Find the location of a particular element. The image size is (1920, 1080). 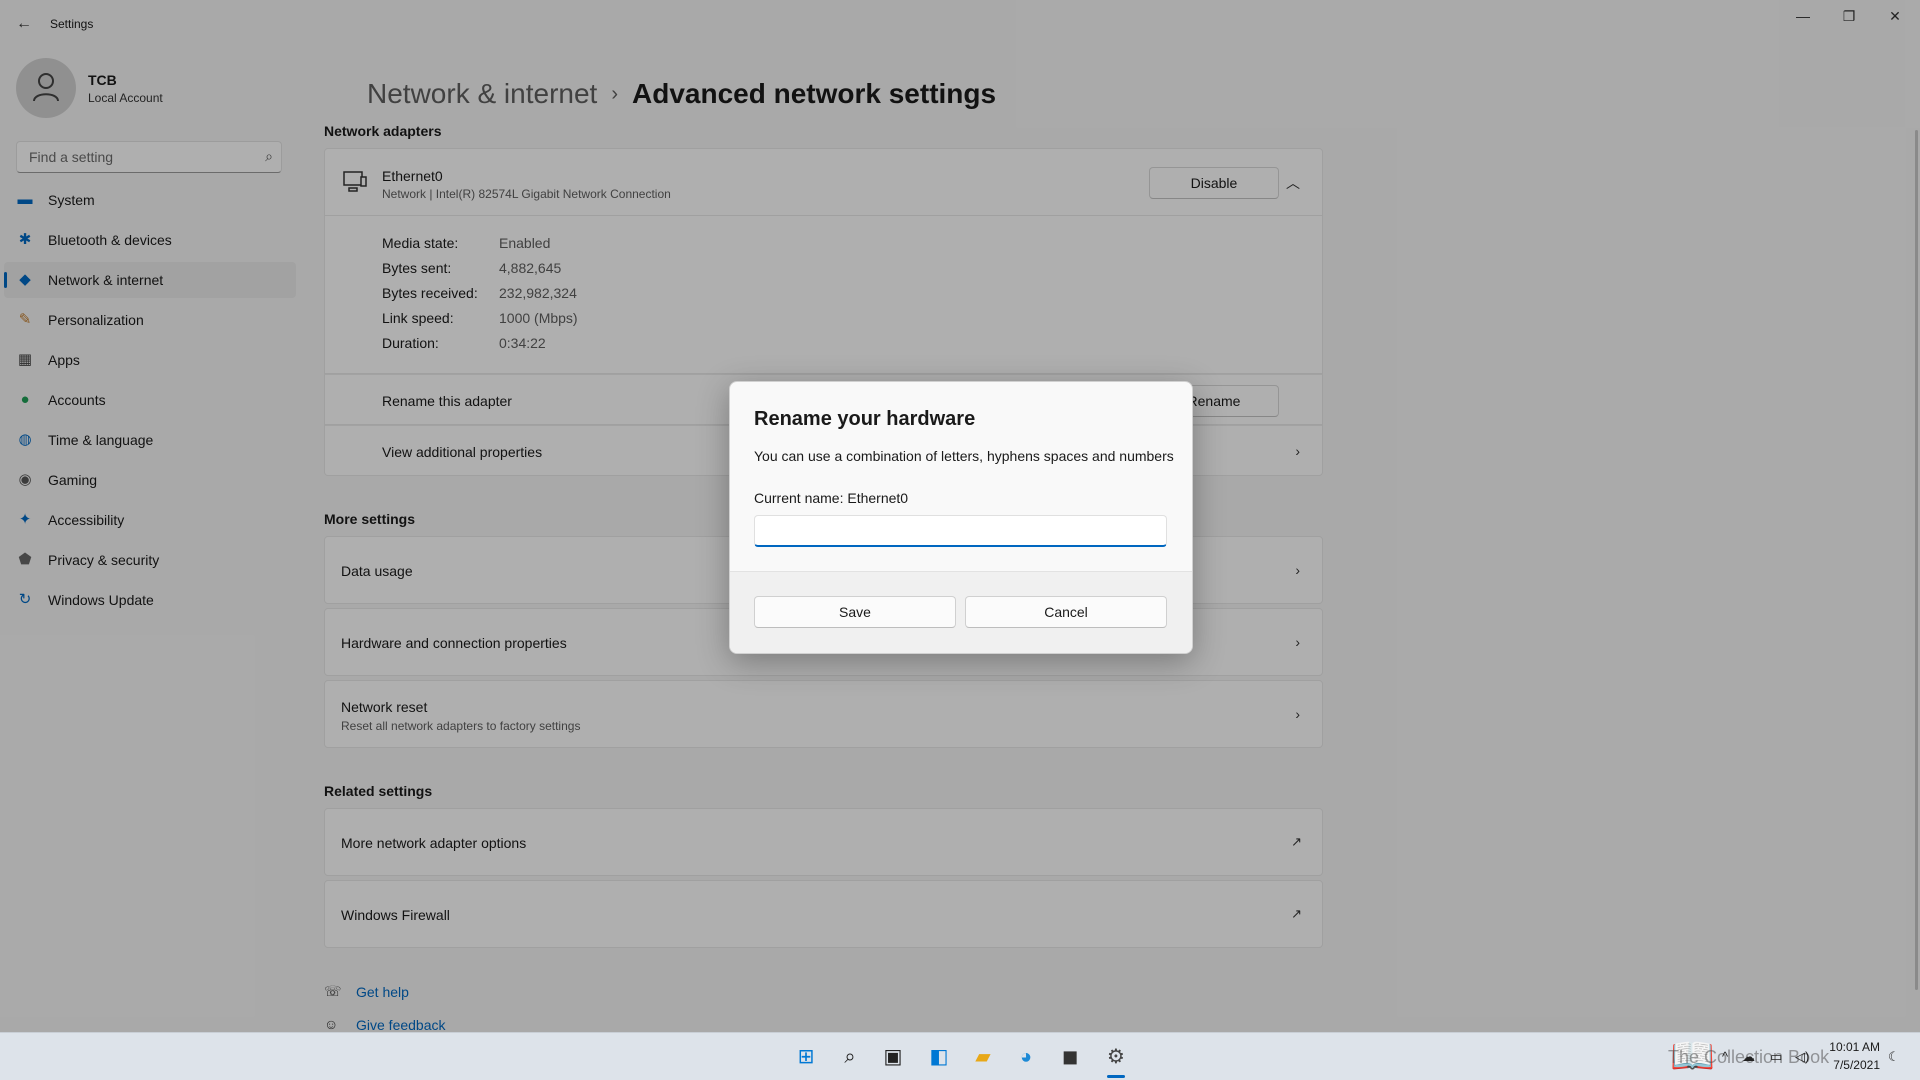

network-icon: ▭ is located at coordinates (1776, 1057).